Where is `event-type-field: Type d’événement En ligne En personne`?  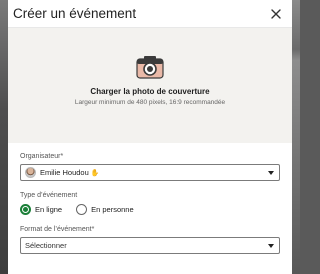 event-type-field: Type d’événement En ligne En personne is located at coordinates (150, 203).